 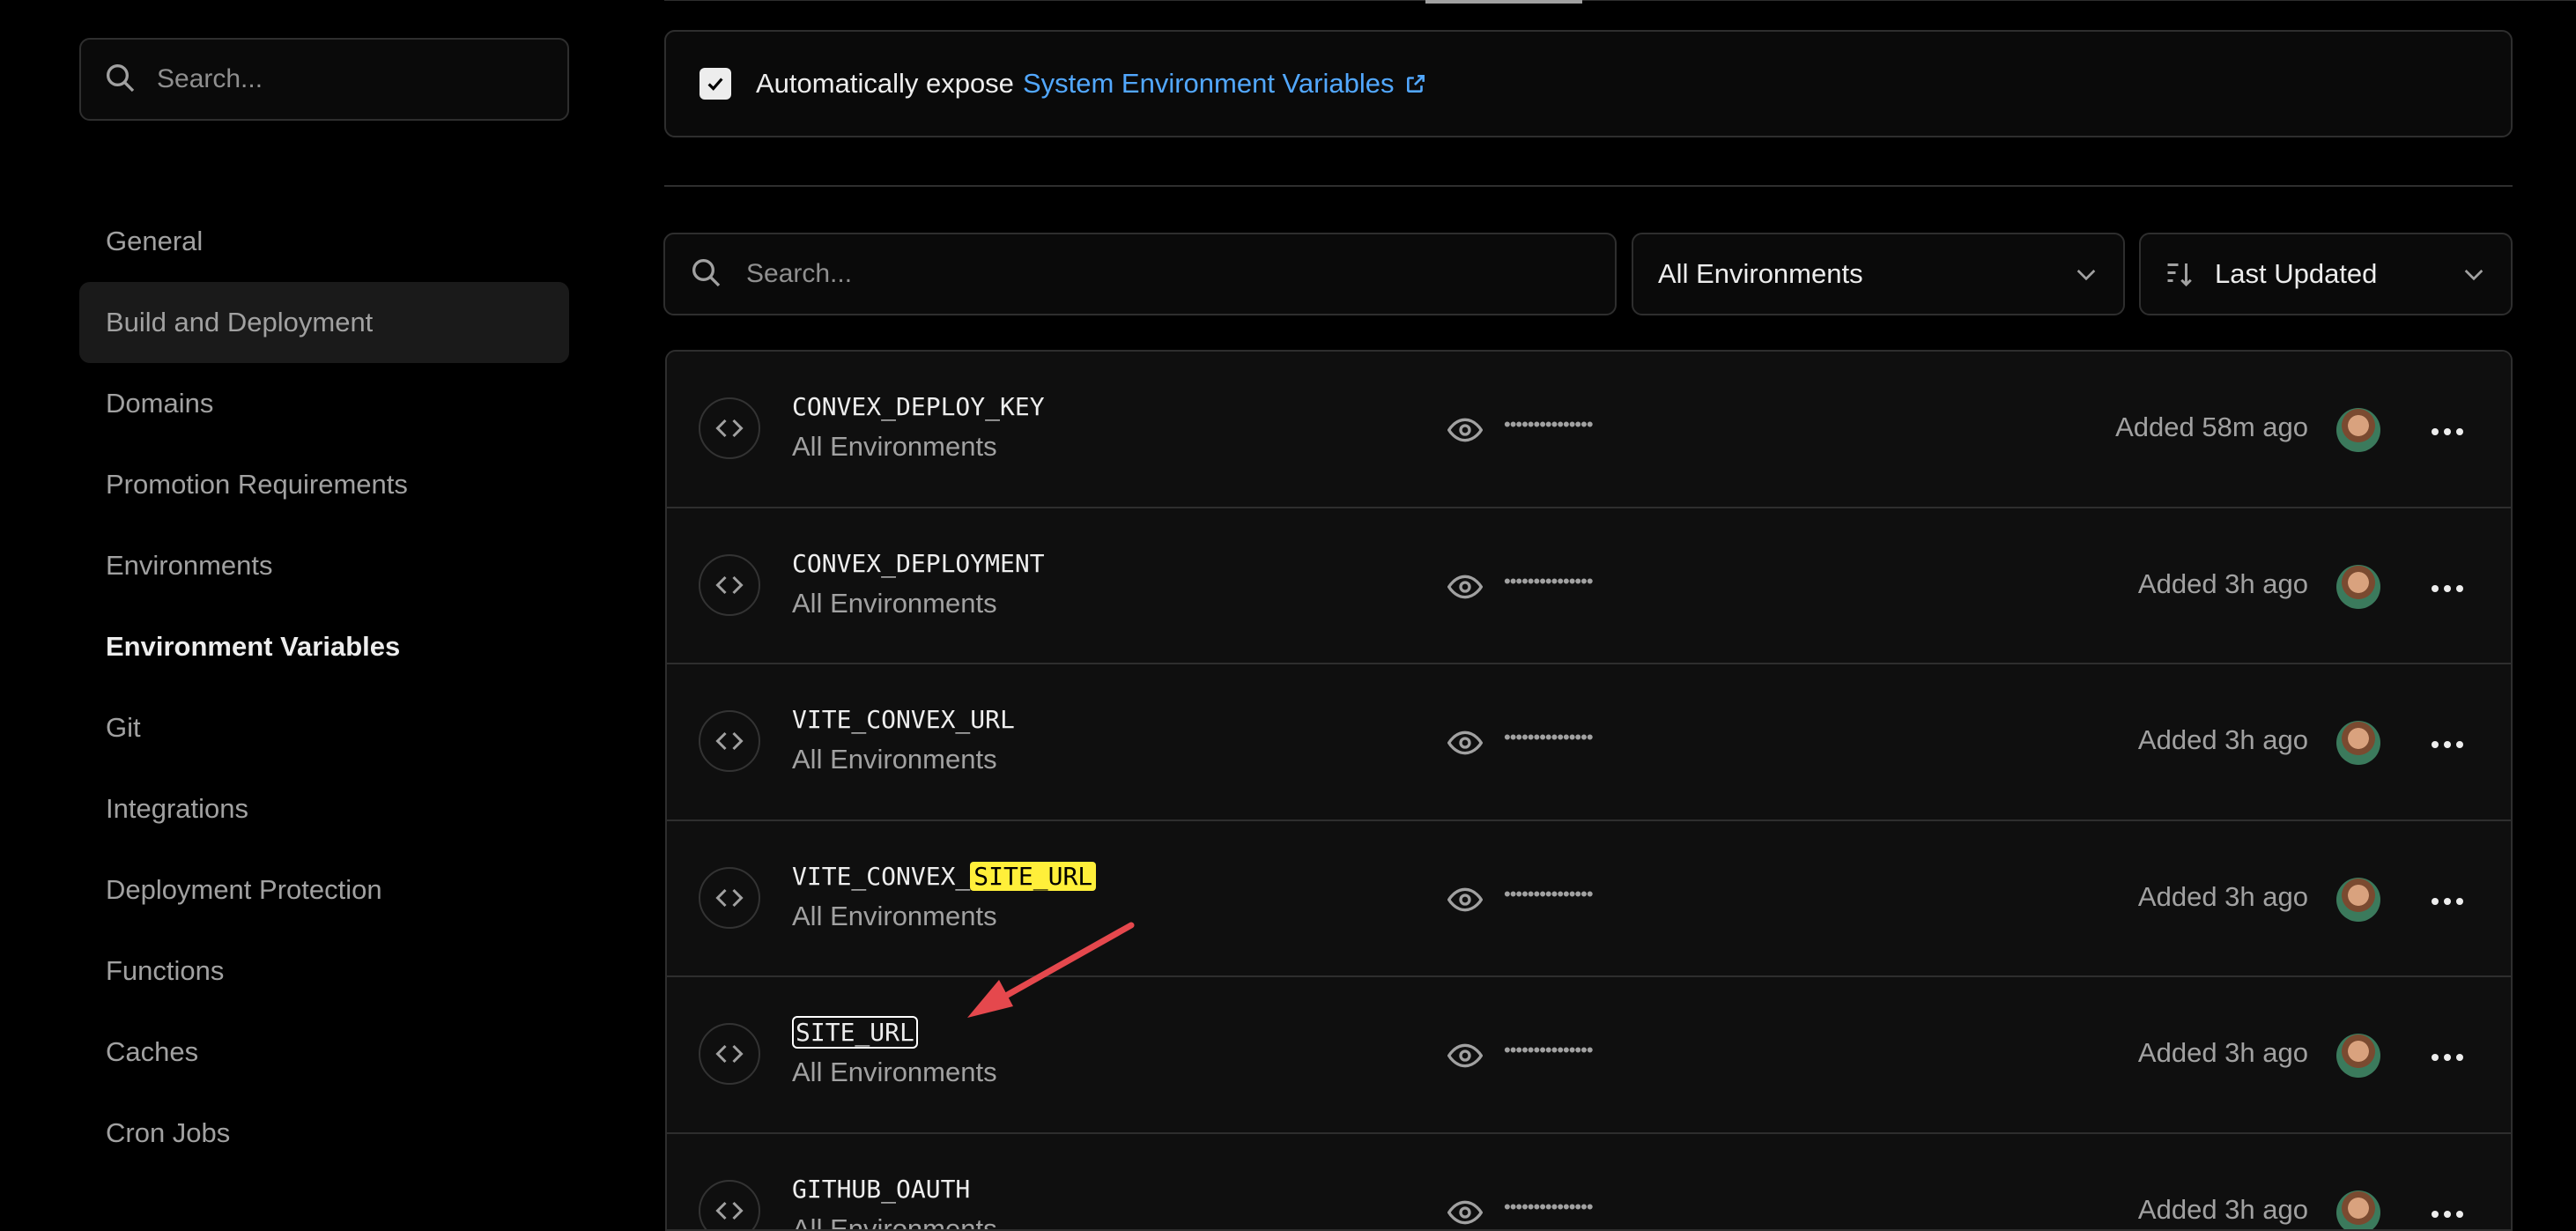 I want to click on sidebar-item-cron-jobs: Cron Jobs, so click(x=324, y=1133).